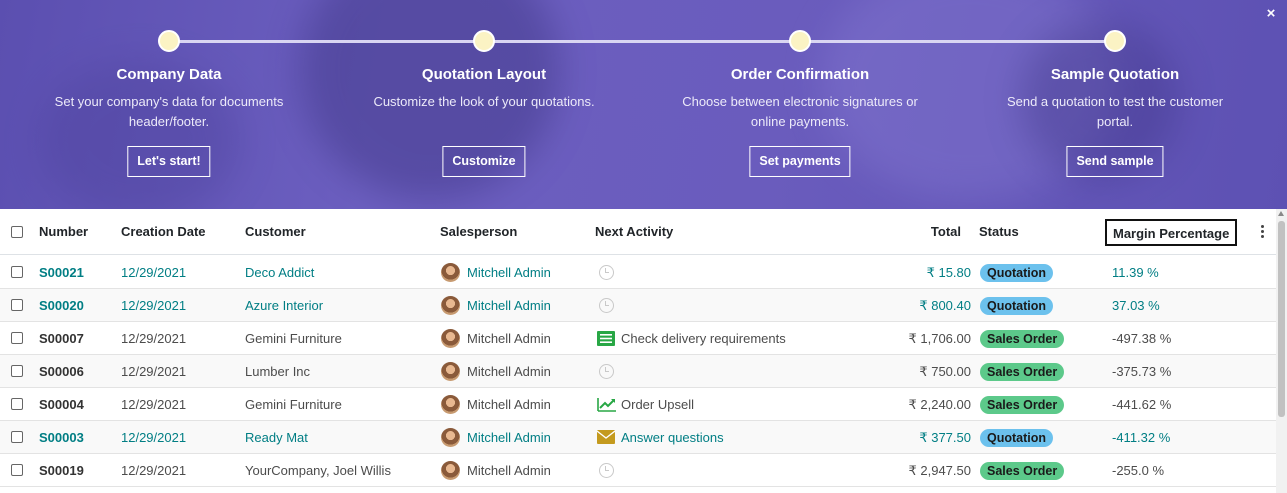 Image resolution: width=1287 pixels, height=493 pixels. Describe the element at coordinates (911, 232) in the screenshot. I see `column-header-total: Total` at that location.